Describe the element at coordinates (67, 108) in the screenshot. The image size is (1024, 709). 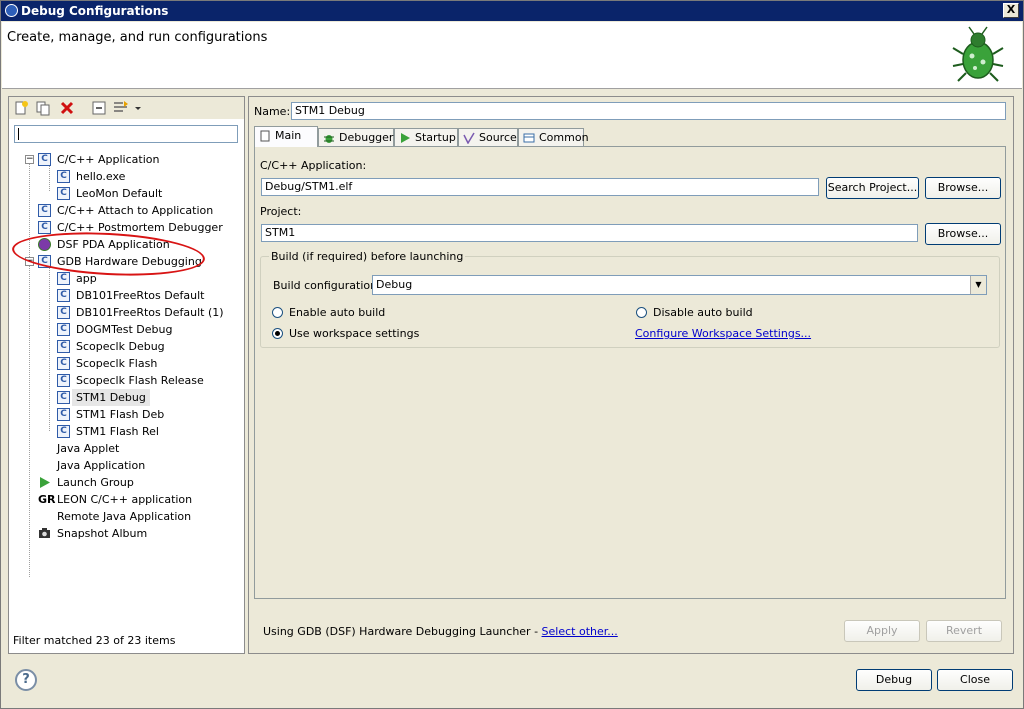
I see `delete-config-icon` at that location.